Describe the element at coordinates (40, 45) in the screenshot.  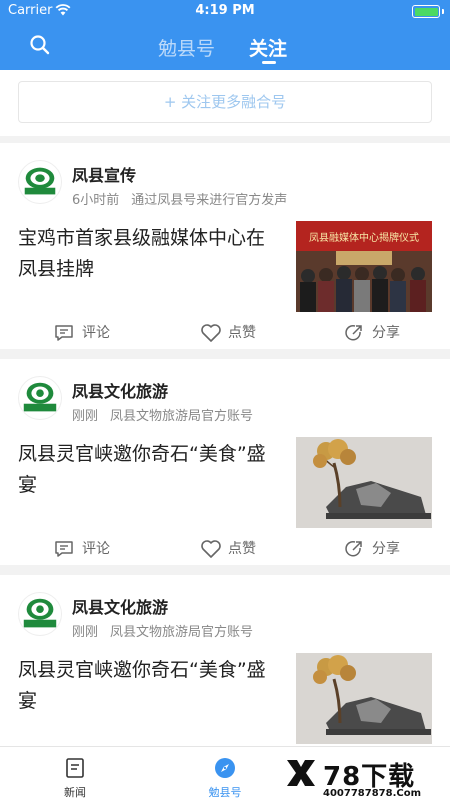
I see `search-icon` at that location.